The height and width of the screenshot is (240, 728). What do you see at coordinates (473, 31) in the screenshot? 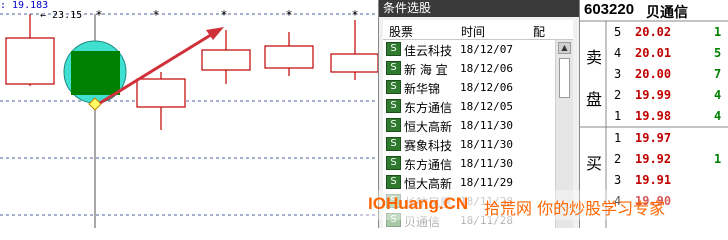
I see `header-time: 时间` at bounding box center [473, 31].